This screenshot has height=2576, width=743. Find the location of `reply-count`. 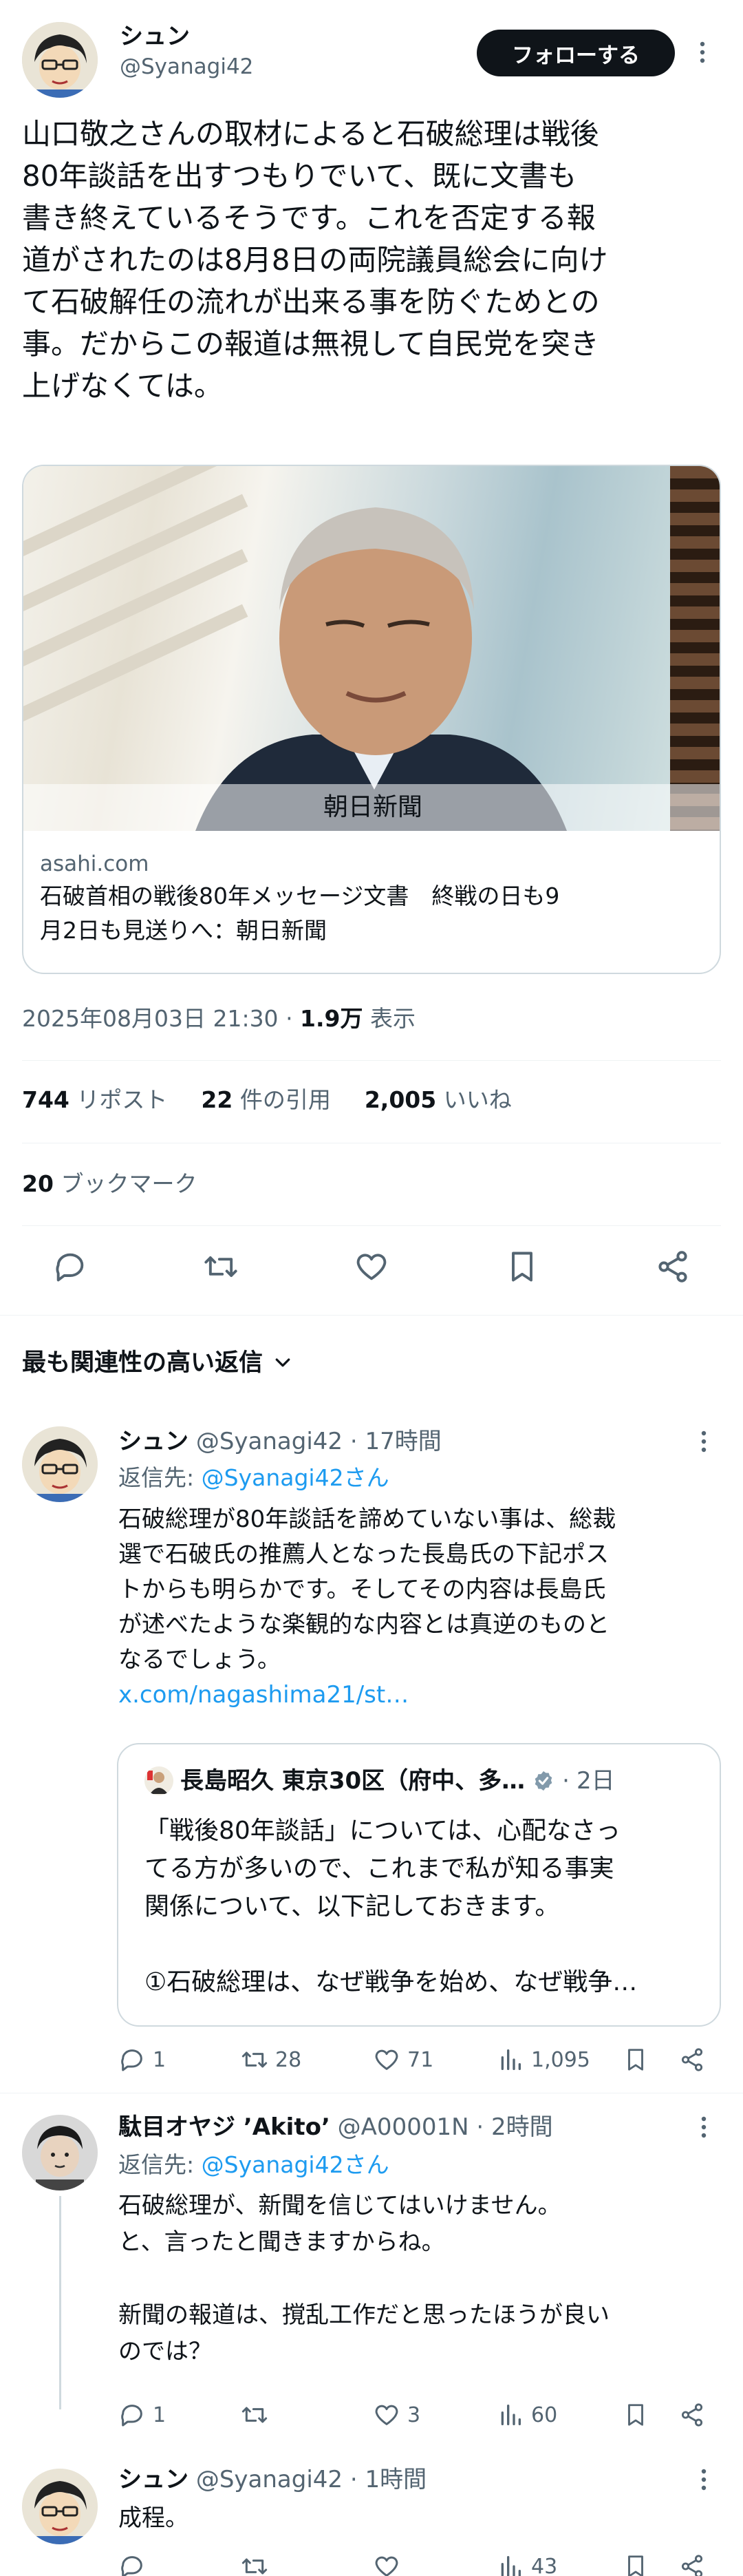

reply-count is located at coordinates (135, 2565).